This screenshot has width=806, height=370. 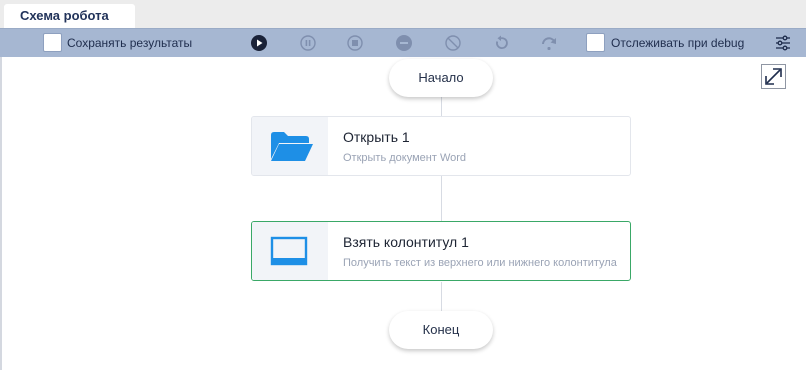 What do you see at coordinates (441, 146) in the screenshot?
I see `step-card-open: Открыть 1 Открыть документ Word` at bounding box center [441, 146].